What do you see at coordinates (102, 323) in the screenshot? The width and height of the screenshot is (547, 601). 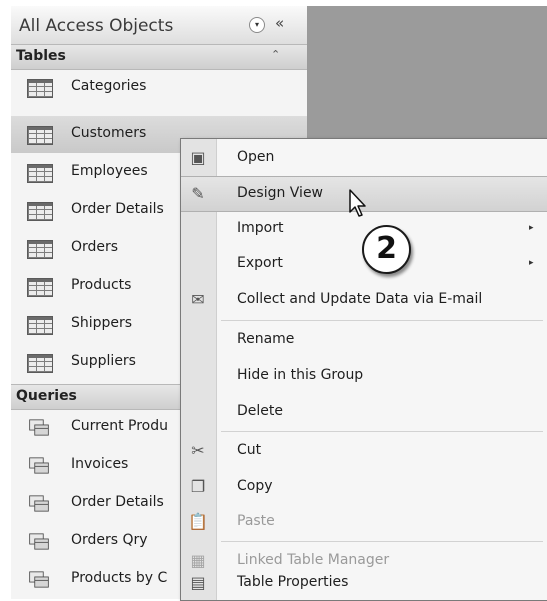 I see `nav-item-label: Shippers` at bounding box center [102, 323].